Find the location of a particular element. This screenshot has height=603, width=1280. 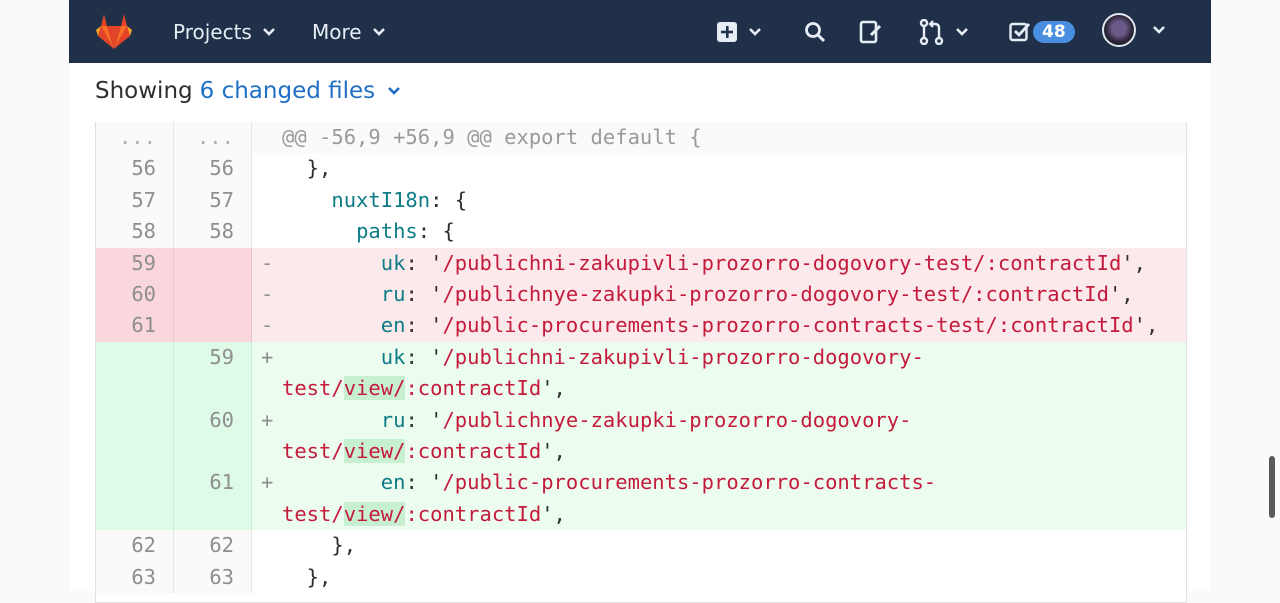

new-line-number: 60 is located at coordinates (213, 436).